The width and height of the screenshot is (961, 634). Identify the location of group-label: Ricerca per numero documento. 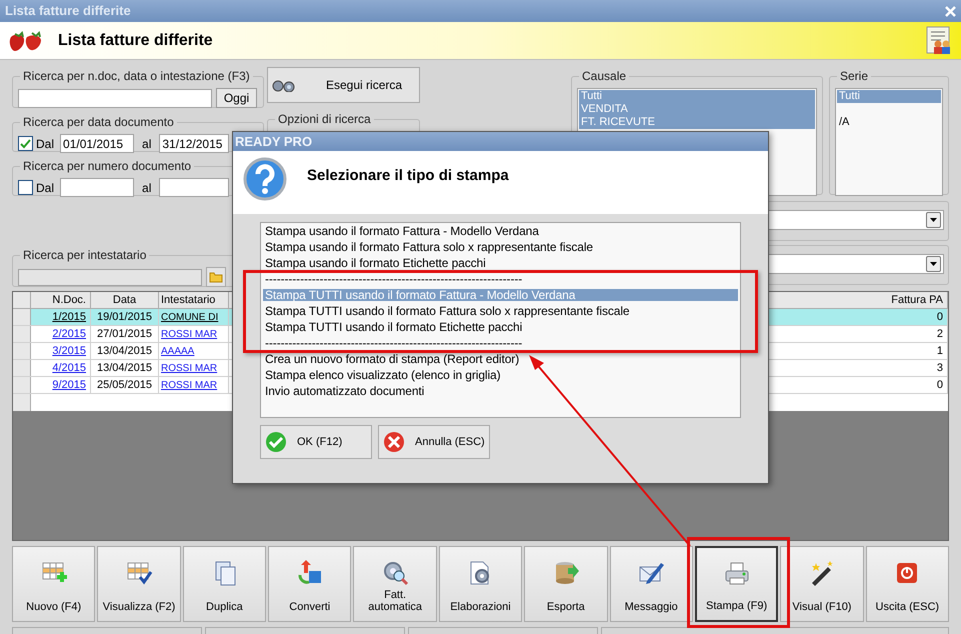
(107, 166).